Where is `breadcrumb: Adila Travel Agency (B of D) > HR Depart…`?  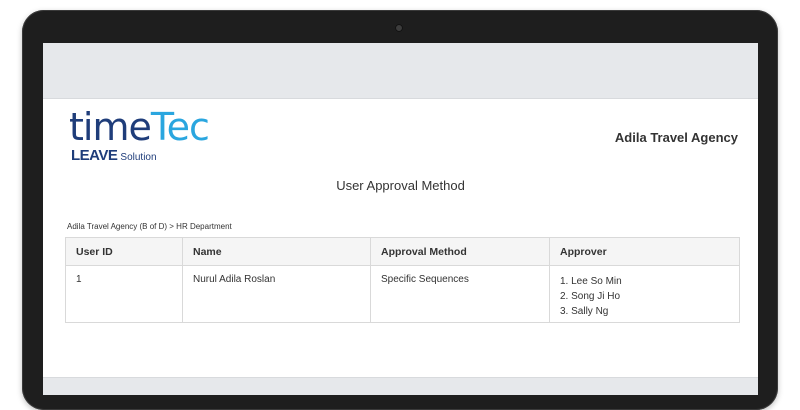
breadcrumb: Adila Travel Agency (B of D) > HR Depart… is located at coordinates (149, 226).